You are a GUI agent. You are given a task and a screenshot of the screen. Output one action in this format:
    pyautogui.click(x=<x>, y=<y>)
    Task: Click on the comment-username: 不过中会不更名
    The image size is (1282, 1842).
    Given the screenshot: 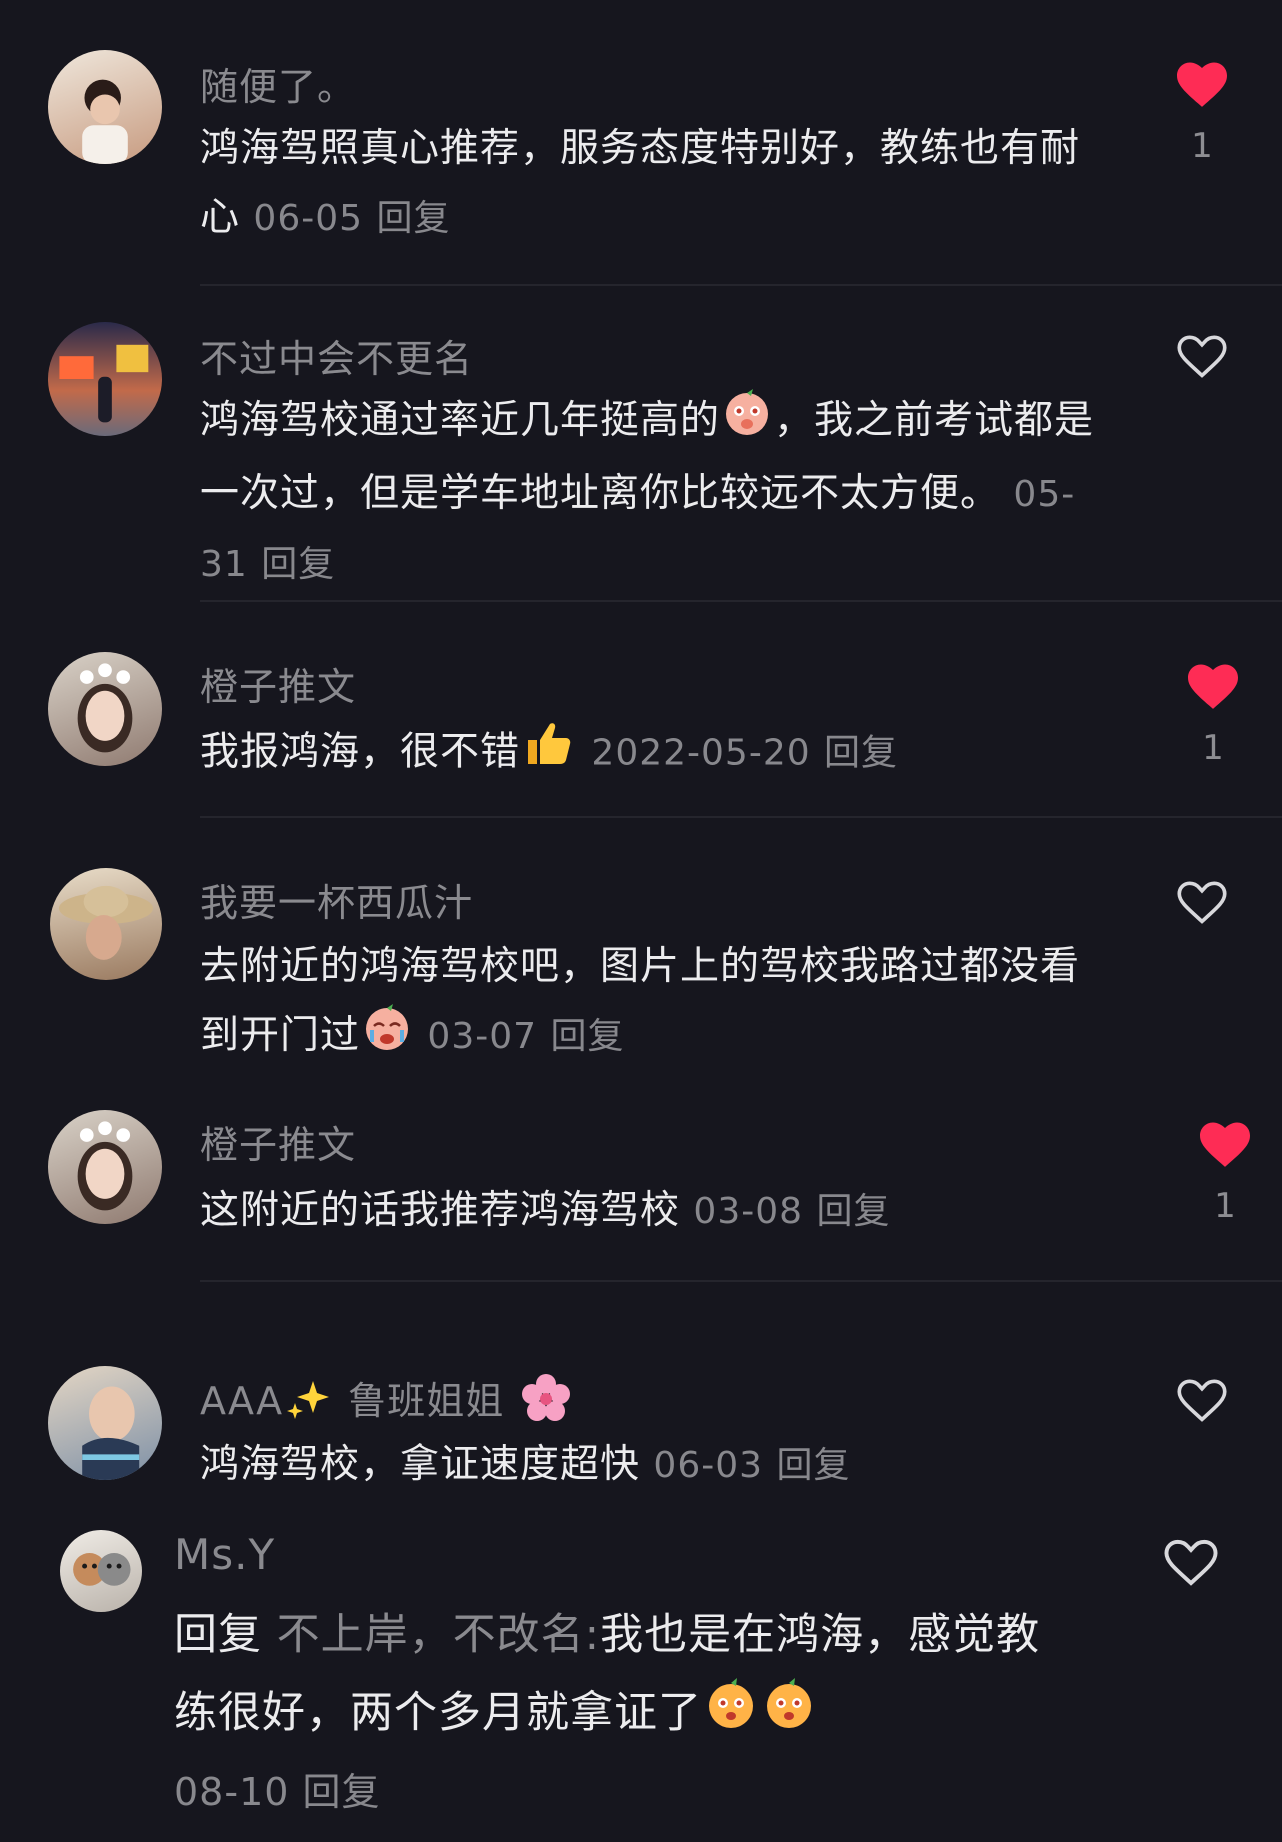 What is the action you would take?
    pyautogui.click(x=336, y=355)
    